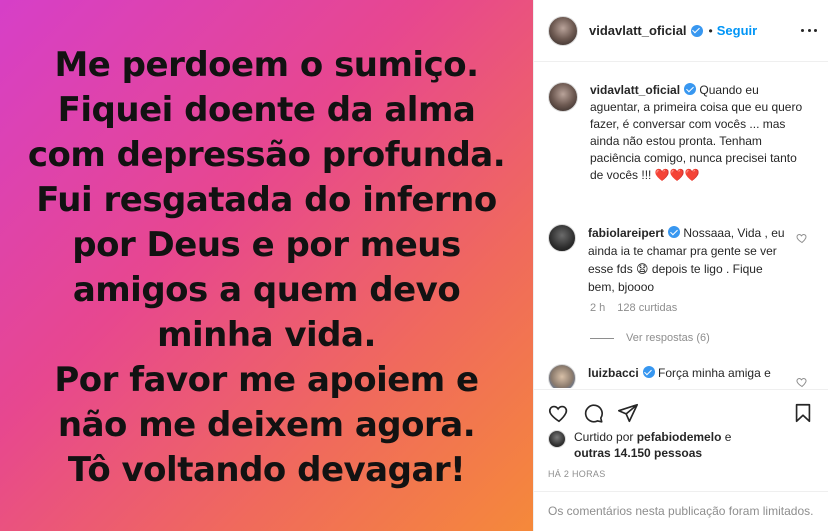  I want to click on commenter-username: luizbacci, so click(613, 373).